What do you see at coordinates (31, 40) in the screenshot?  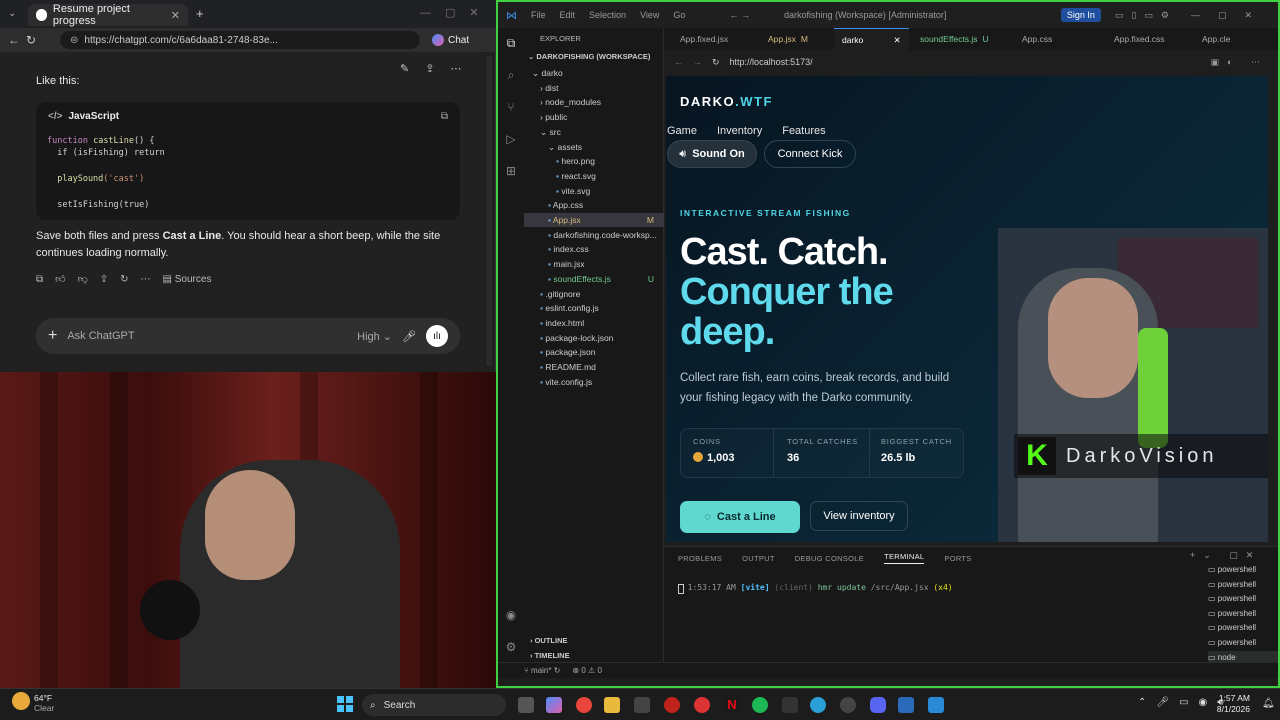 I see `reload-icon: ↻` at bounding box center [31, 40].